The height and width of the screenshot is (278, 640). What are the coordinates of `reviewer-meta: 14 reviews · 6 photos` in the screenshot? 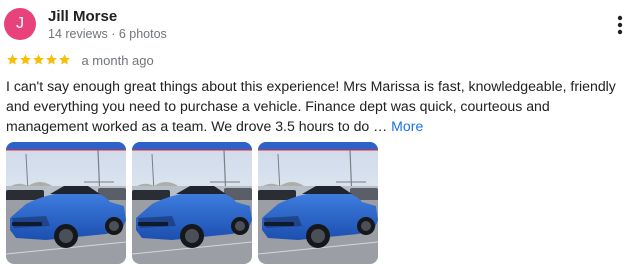 It's located at (107, 34).